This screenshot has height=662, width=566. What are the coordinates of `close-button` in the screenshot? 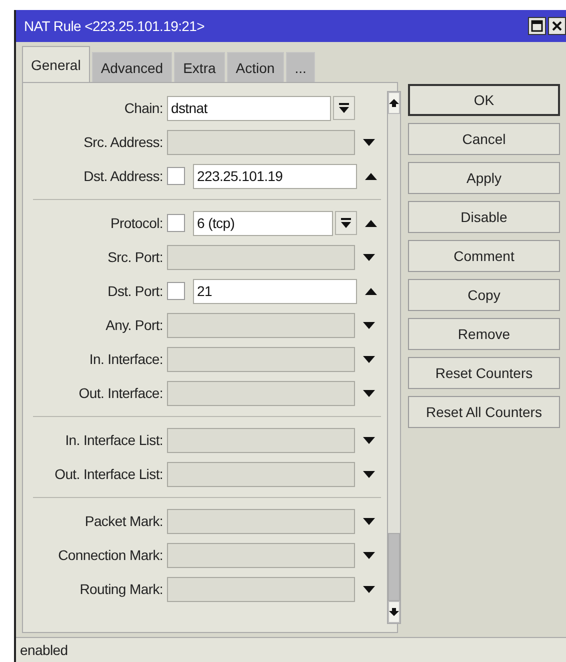 It's located at (557, 26).